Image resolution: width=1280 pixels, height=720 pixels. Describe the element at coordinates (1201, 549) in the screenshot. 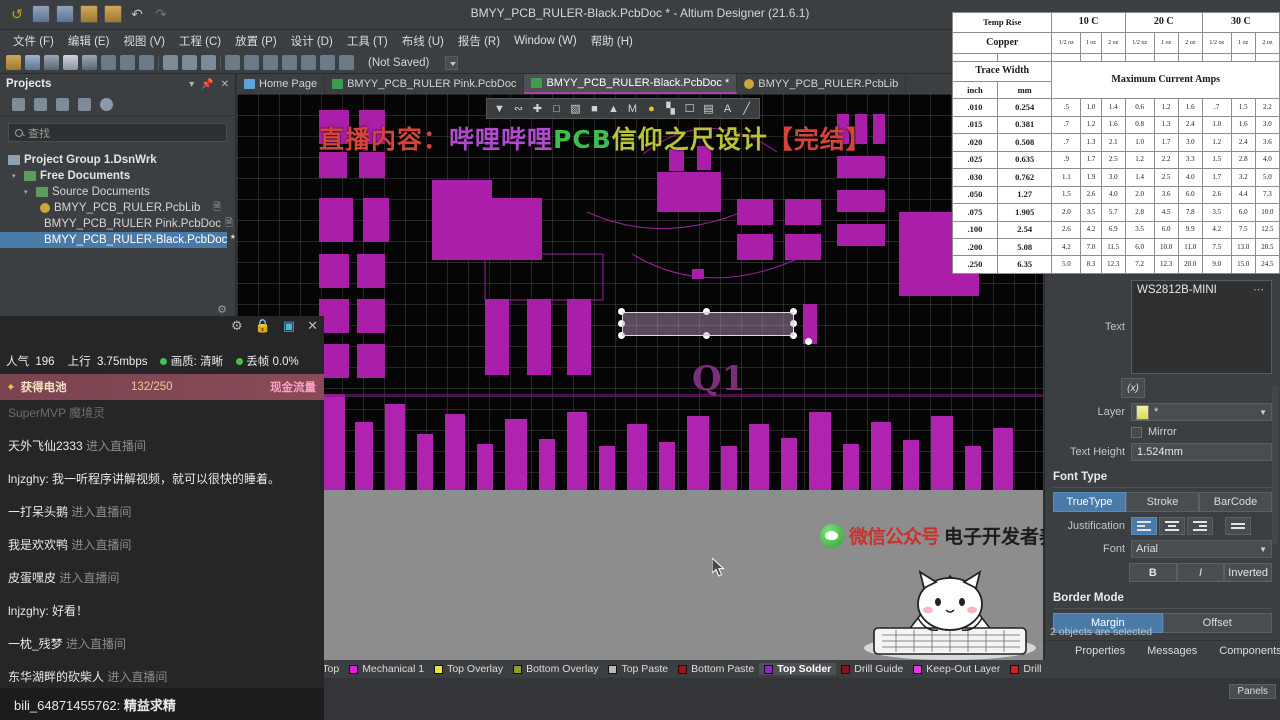

I see `font-dropdown: Arial ▼` at that location.